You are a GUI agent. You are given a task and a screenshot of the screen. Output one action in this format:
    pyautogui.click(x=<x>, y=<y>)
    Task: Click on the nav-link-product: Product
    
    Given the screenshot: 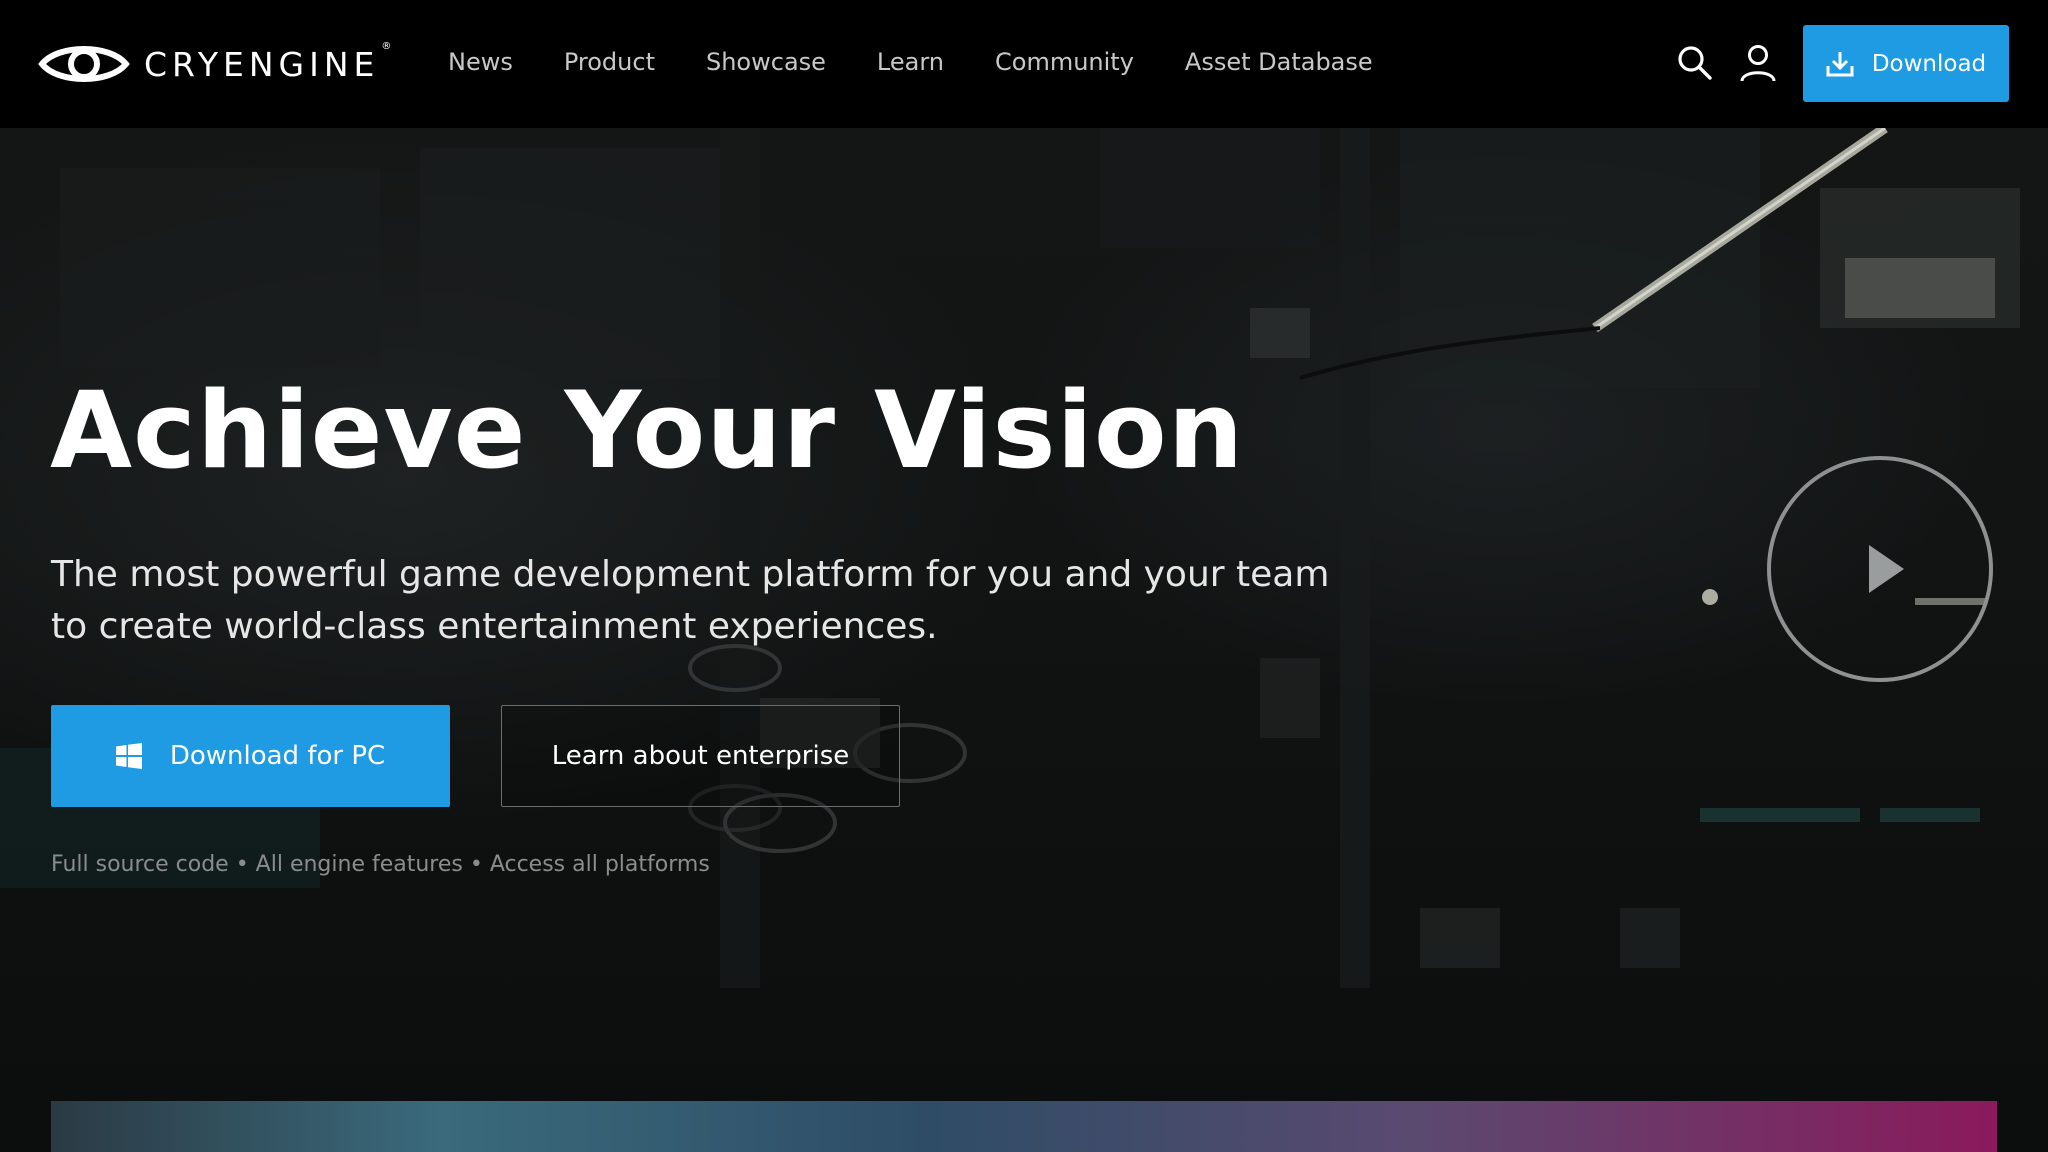 What is the action you would take?
    pyautogui.click(x=609, y=62)
    